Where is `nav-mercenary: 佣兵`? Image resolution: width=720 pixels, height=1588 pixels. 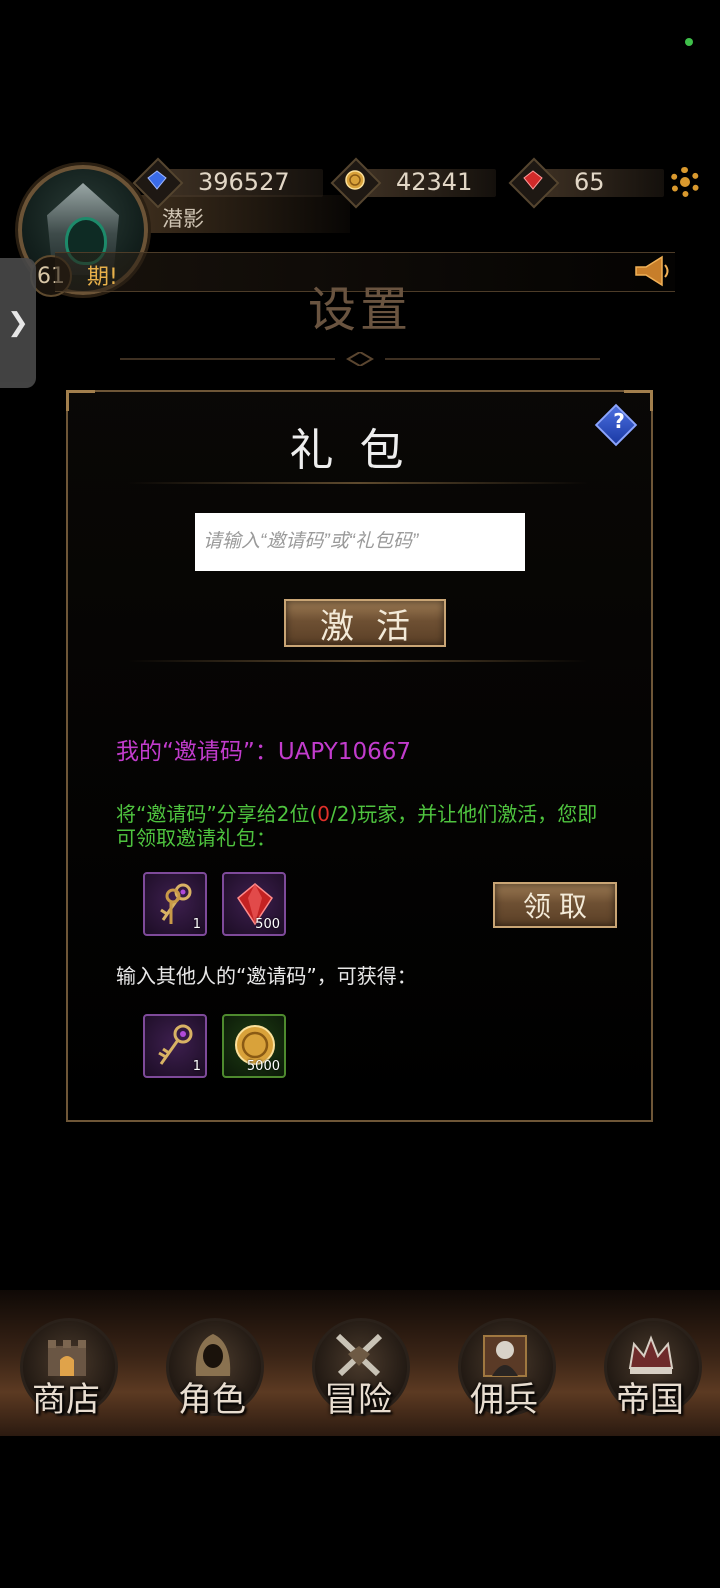
nav-mercenary: 佣兵 is located at coordinates (505, 1373).